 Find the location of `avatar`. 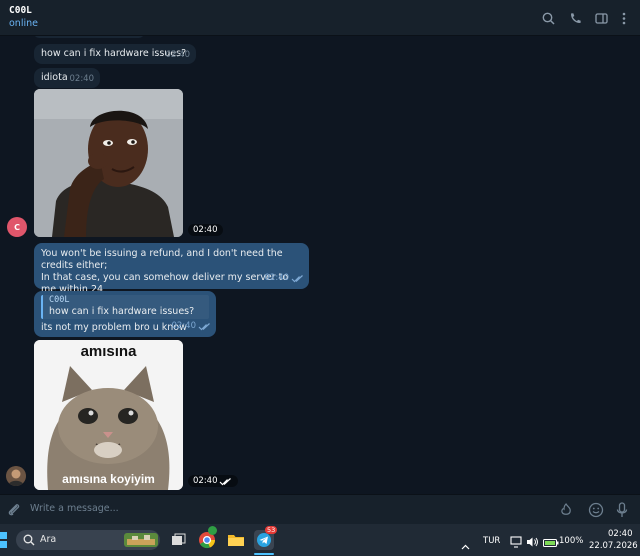

avatar is located at coordinates (16, 476).